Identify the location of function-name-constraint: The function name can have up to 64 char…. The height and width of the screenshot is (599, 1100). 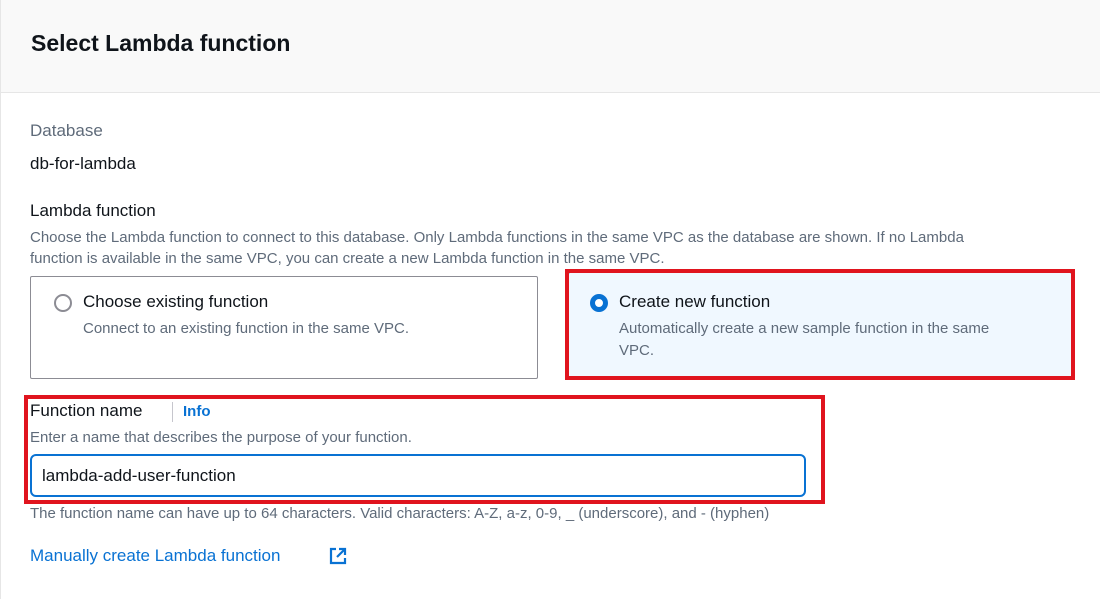
(400, 513).